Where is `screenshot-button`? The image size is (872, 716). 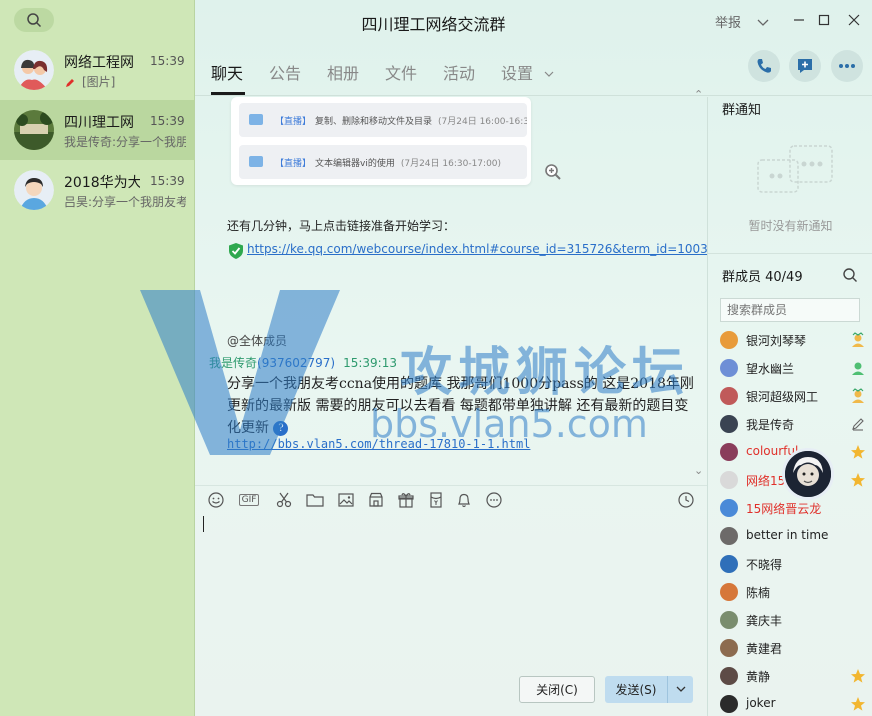 screenshot-button is located at coordinates (284, 500).